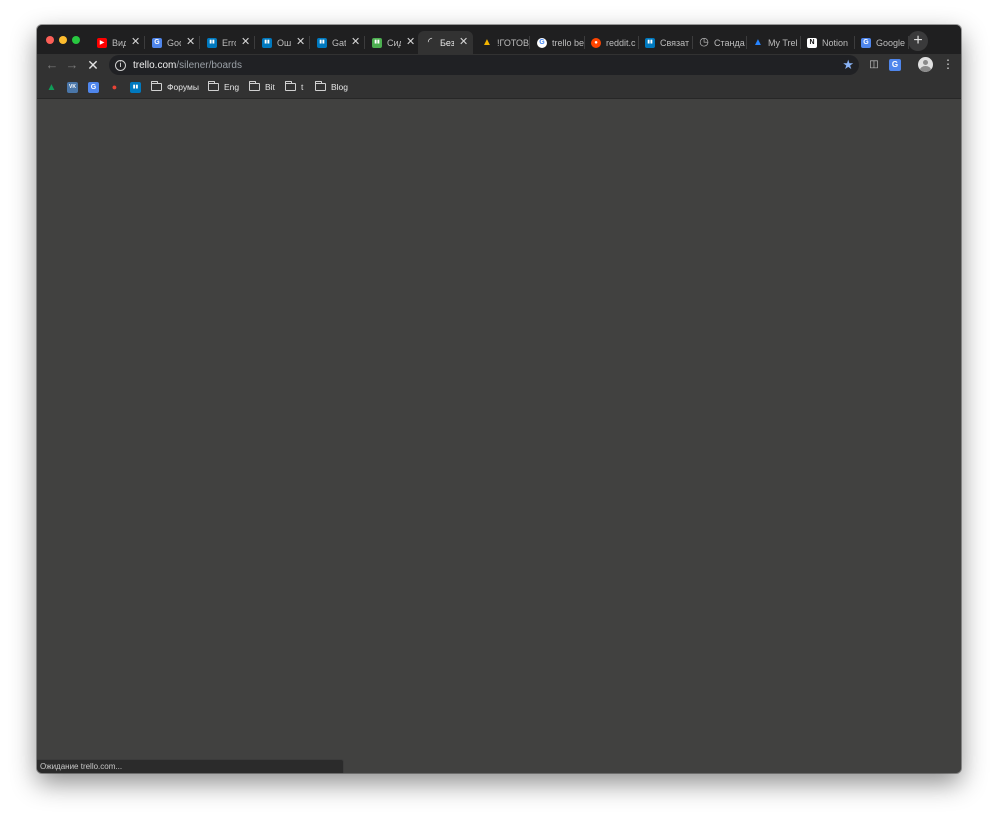 The height and width of the screenshot is (823, 998). Describe the element at coordinates (918, 41) in the screenshot. I see `new-tab-button: +` at that location.